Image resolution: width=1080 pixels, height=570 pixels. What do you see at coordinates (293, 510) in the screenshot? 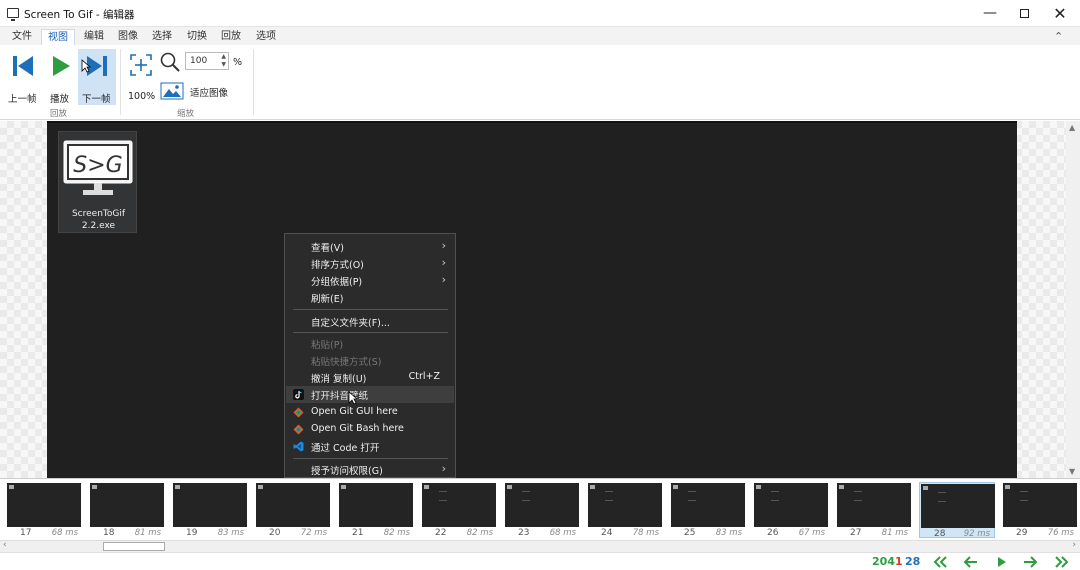
I see `frame-thumbnail: 20 72 ms` at bounding box center [293, 510].